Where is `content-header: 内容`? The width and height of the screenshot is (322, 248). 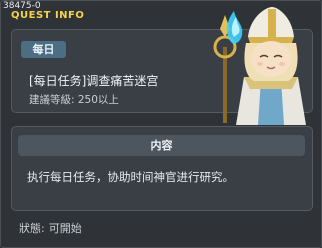
content-header: 内容 is located at coordinates (161, 145).